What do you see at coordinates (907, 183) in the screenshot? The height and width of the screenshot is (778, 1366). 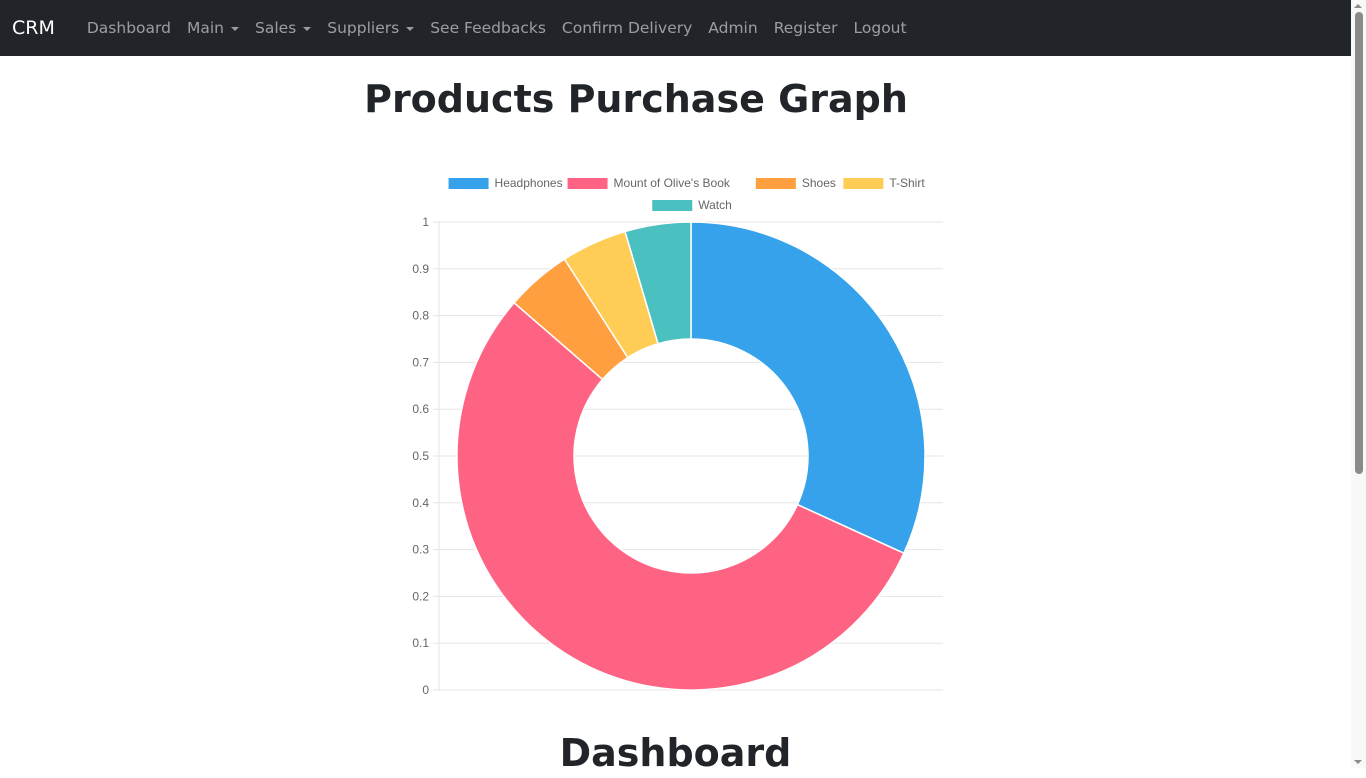 I see `legend-label: T-Shirt` at bounding box center [907, 183].